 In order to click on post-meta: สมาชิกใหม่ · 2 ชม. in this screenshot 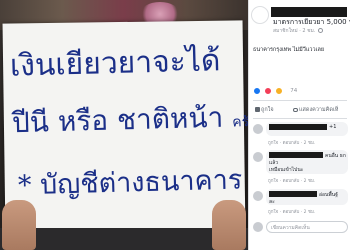, I will do `click(298, 31)`.